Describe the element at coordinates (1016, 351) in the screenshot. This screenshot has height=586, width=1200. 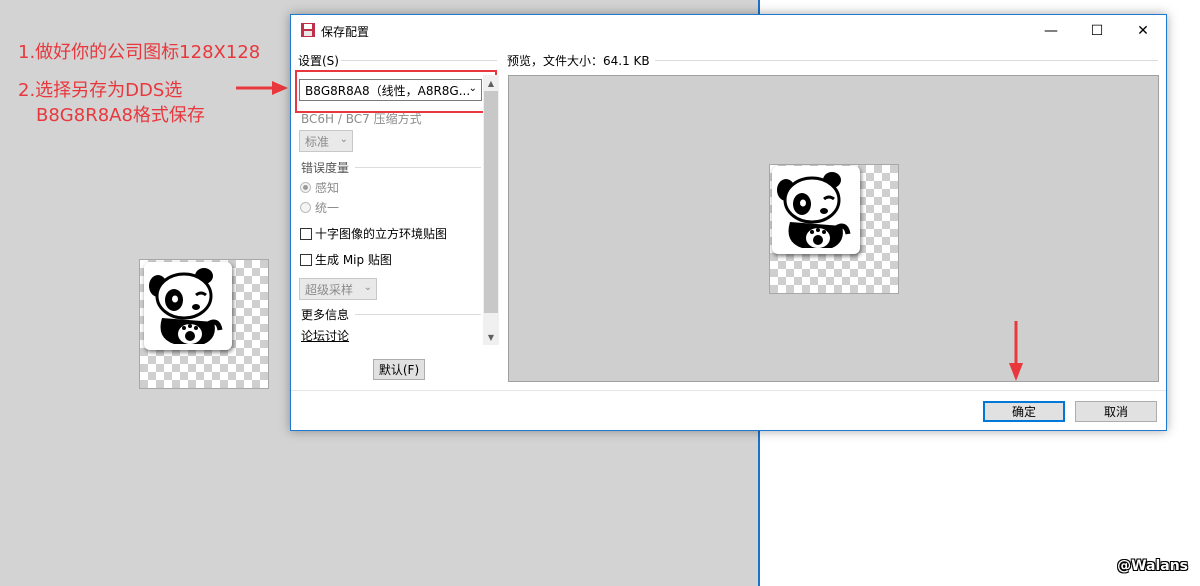
I see `annotation-arrow-down-icon` at that location.